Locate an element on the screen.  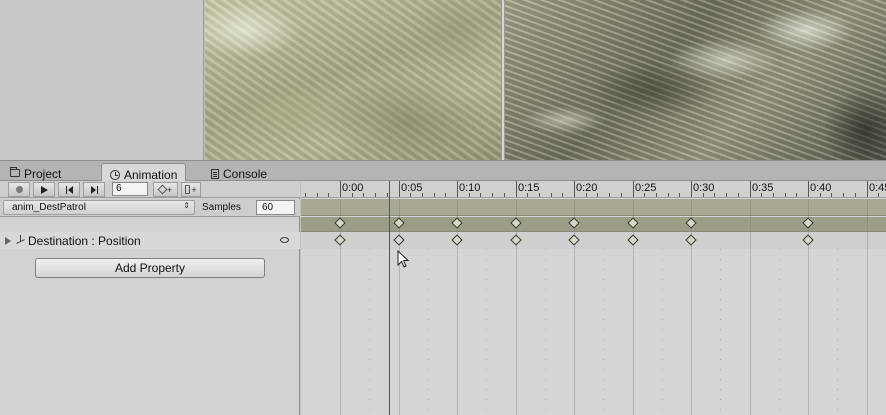
folder-icon is located at coordinates (15, 172).